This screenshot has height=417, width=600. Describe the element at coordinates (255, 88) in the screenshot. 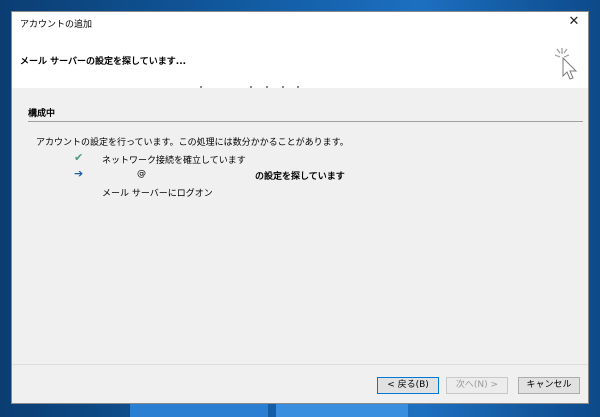

I see `progress-indicator` at that location.